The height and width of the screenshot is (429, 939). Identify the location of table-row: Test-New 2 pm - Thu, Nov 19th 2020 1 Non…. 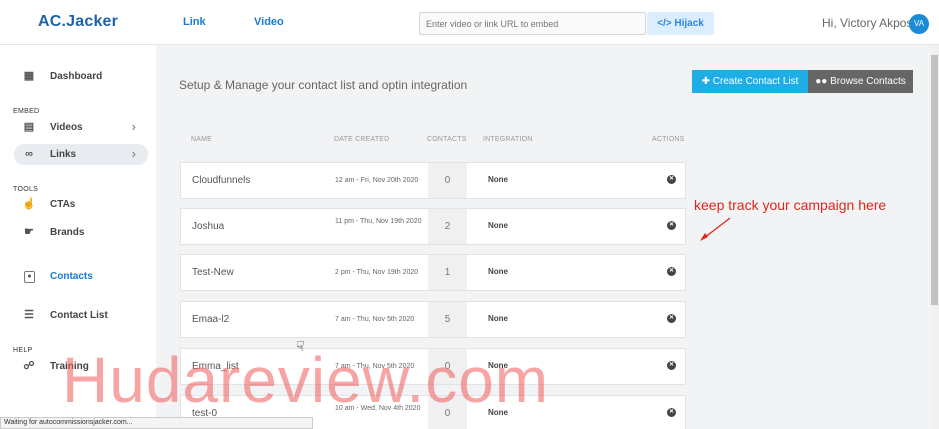
(433, 272).